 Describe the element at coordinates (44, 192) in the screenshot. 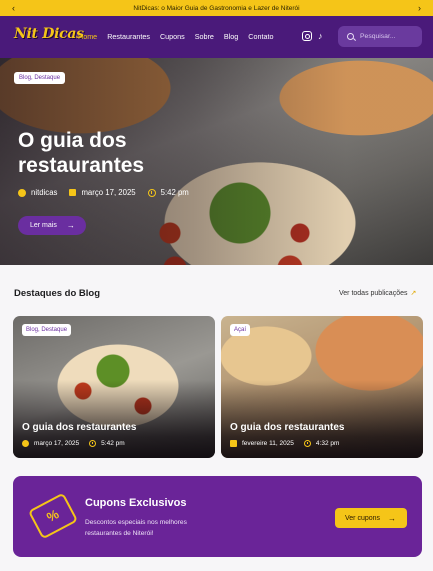

I see `hero-author: nitdicas` at that location.